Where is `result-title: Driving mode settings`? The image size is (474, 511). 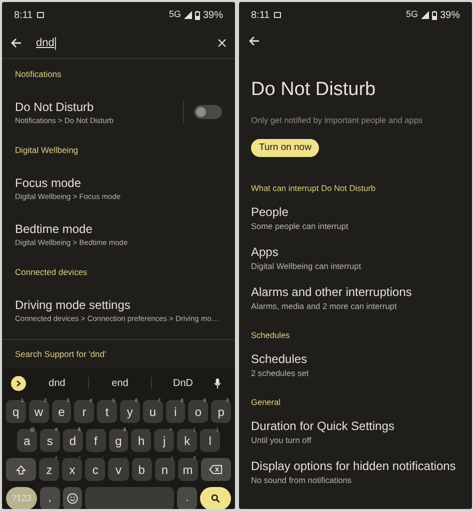 result-title: Driving mode settings is located at coordinates (73, 304).